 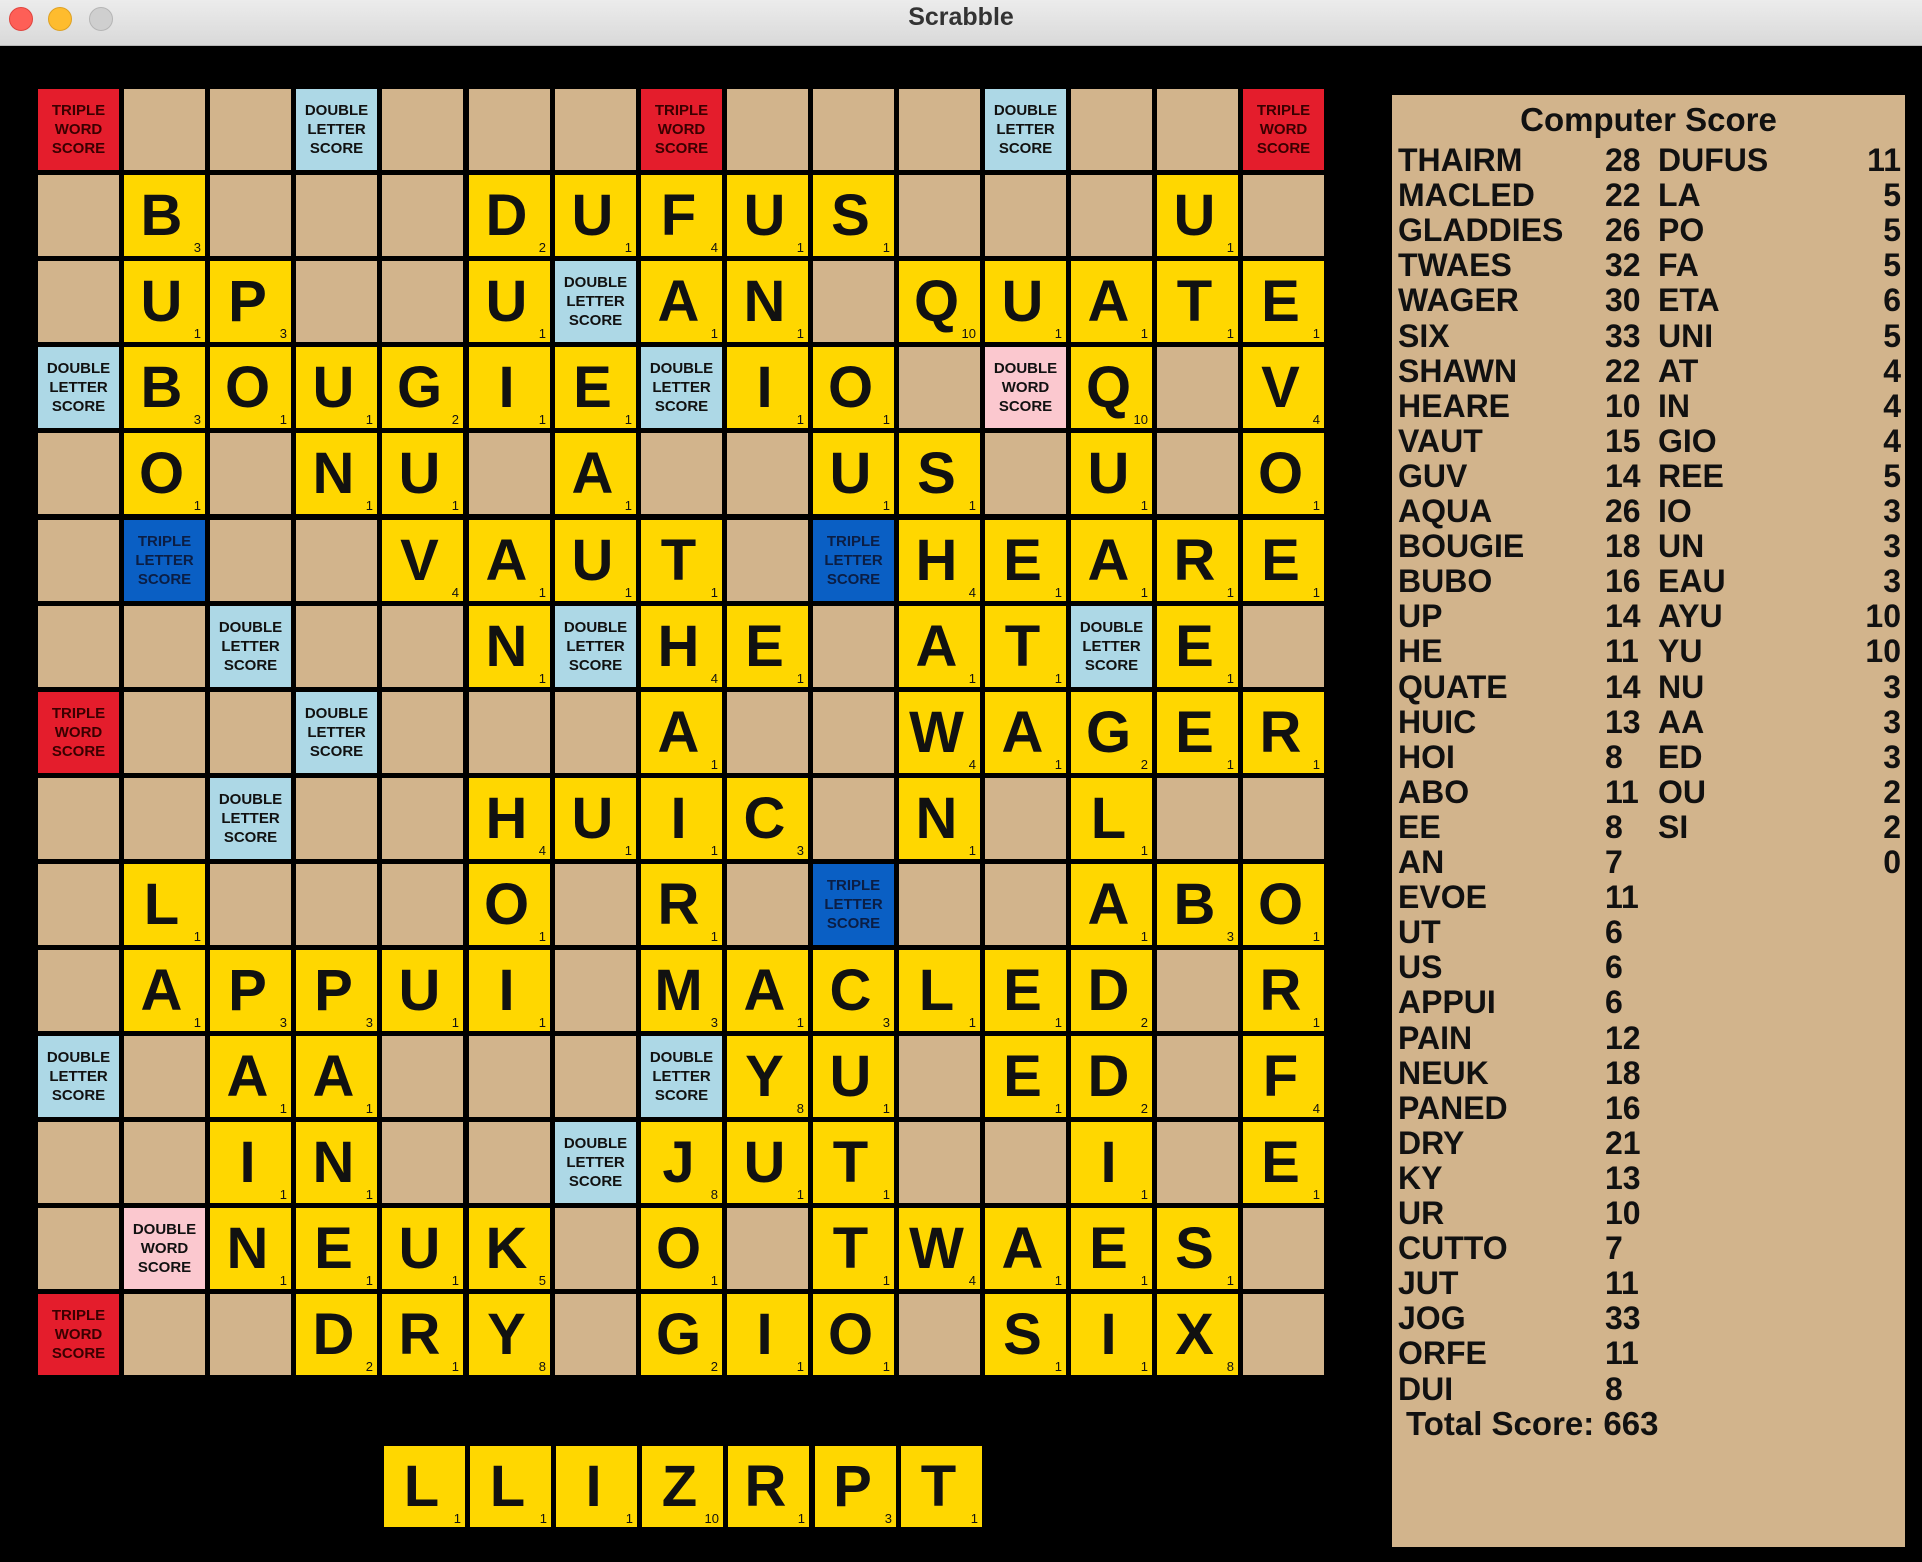 I want to click on board-tile: T1, so click(x=853, y=1248).